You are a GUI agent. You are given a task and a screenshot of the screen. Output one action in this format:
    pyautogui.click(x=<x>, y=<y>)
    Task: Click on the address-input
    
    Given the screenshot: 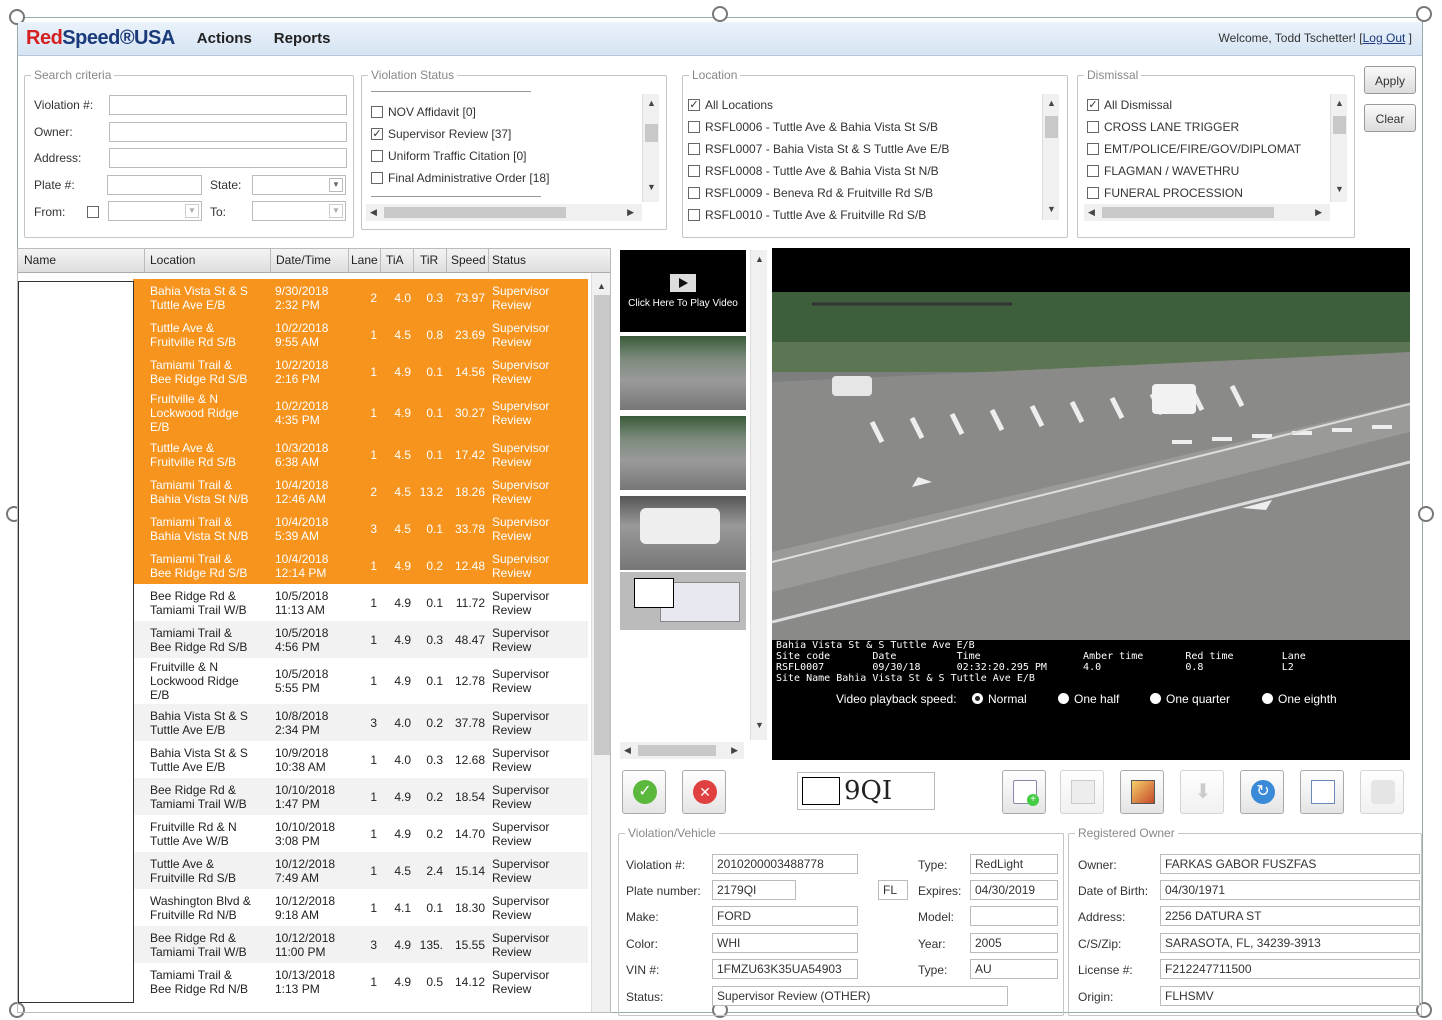 What is the action you would take?
    pyautogui.click(x=228, y=158)
    